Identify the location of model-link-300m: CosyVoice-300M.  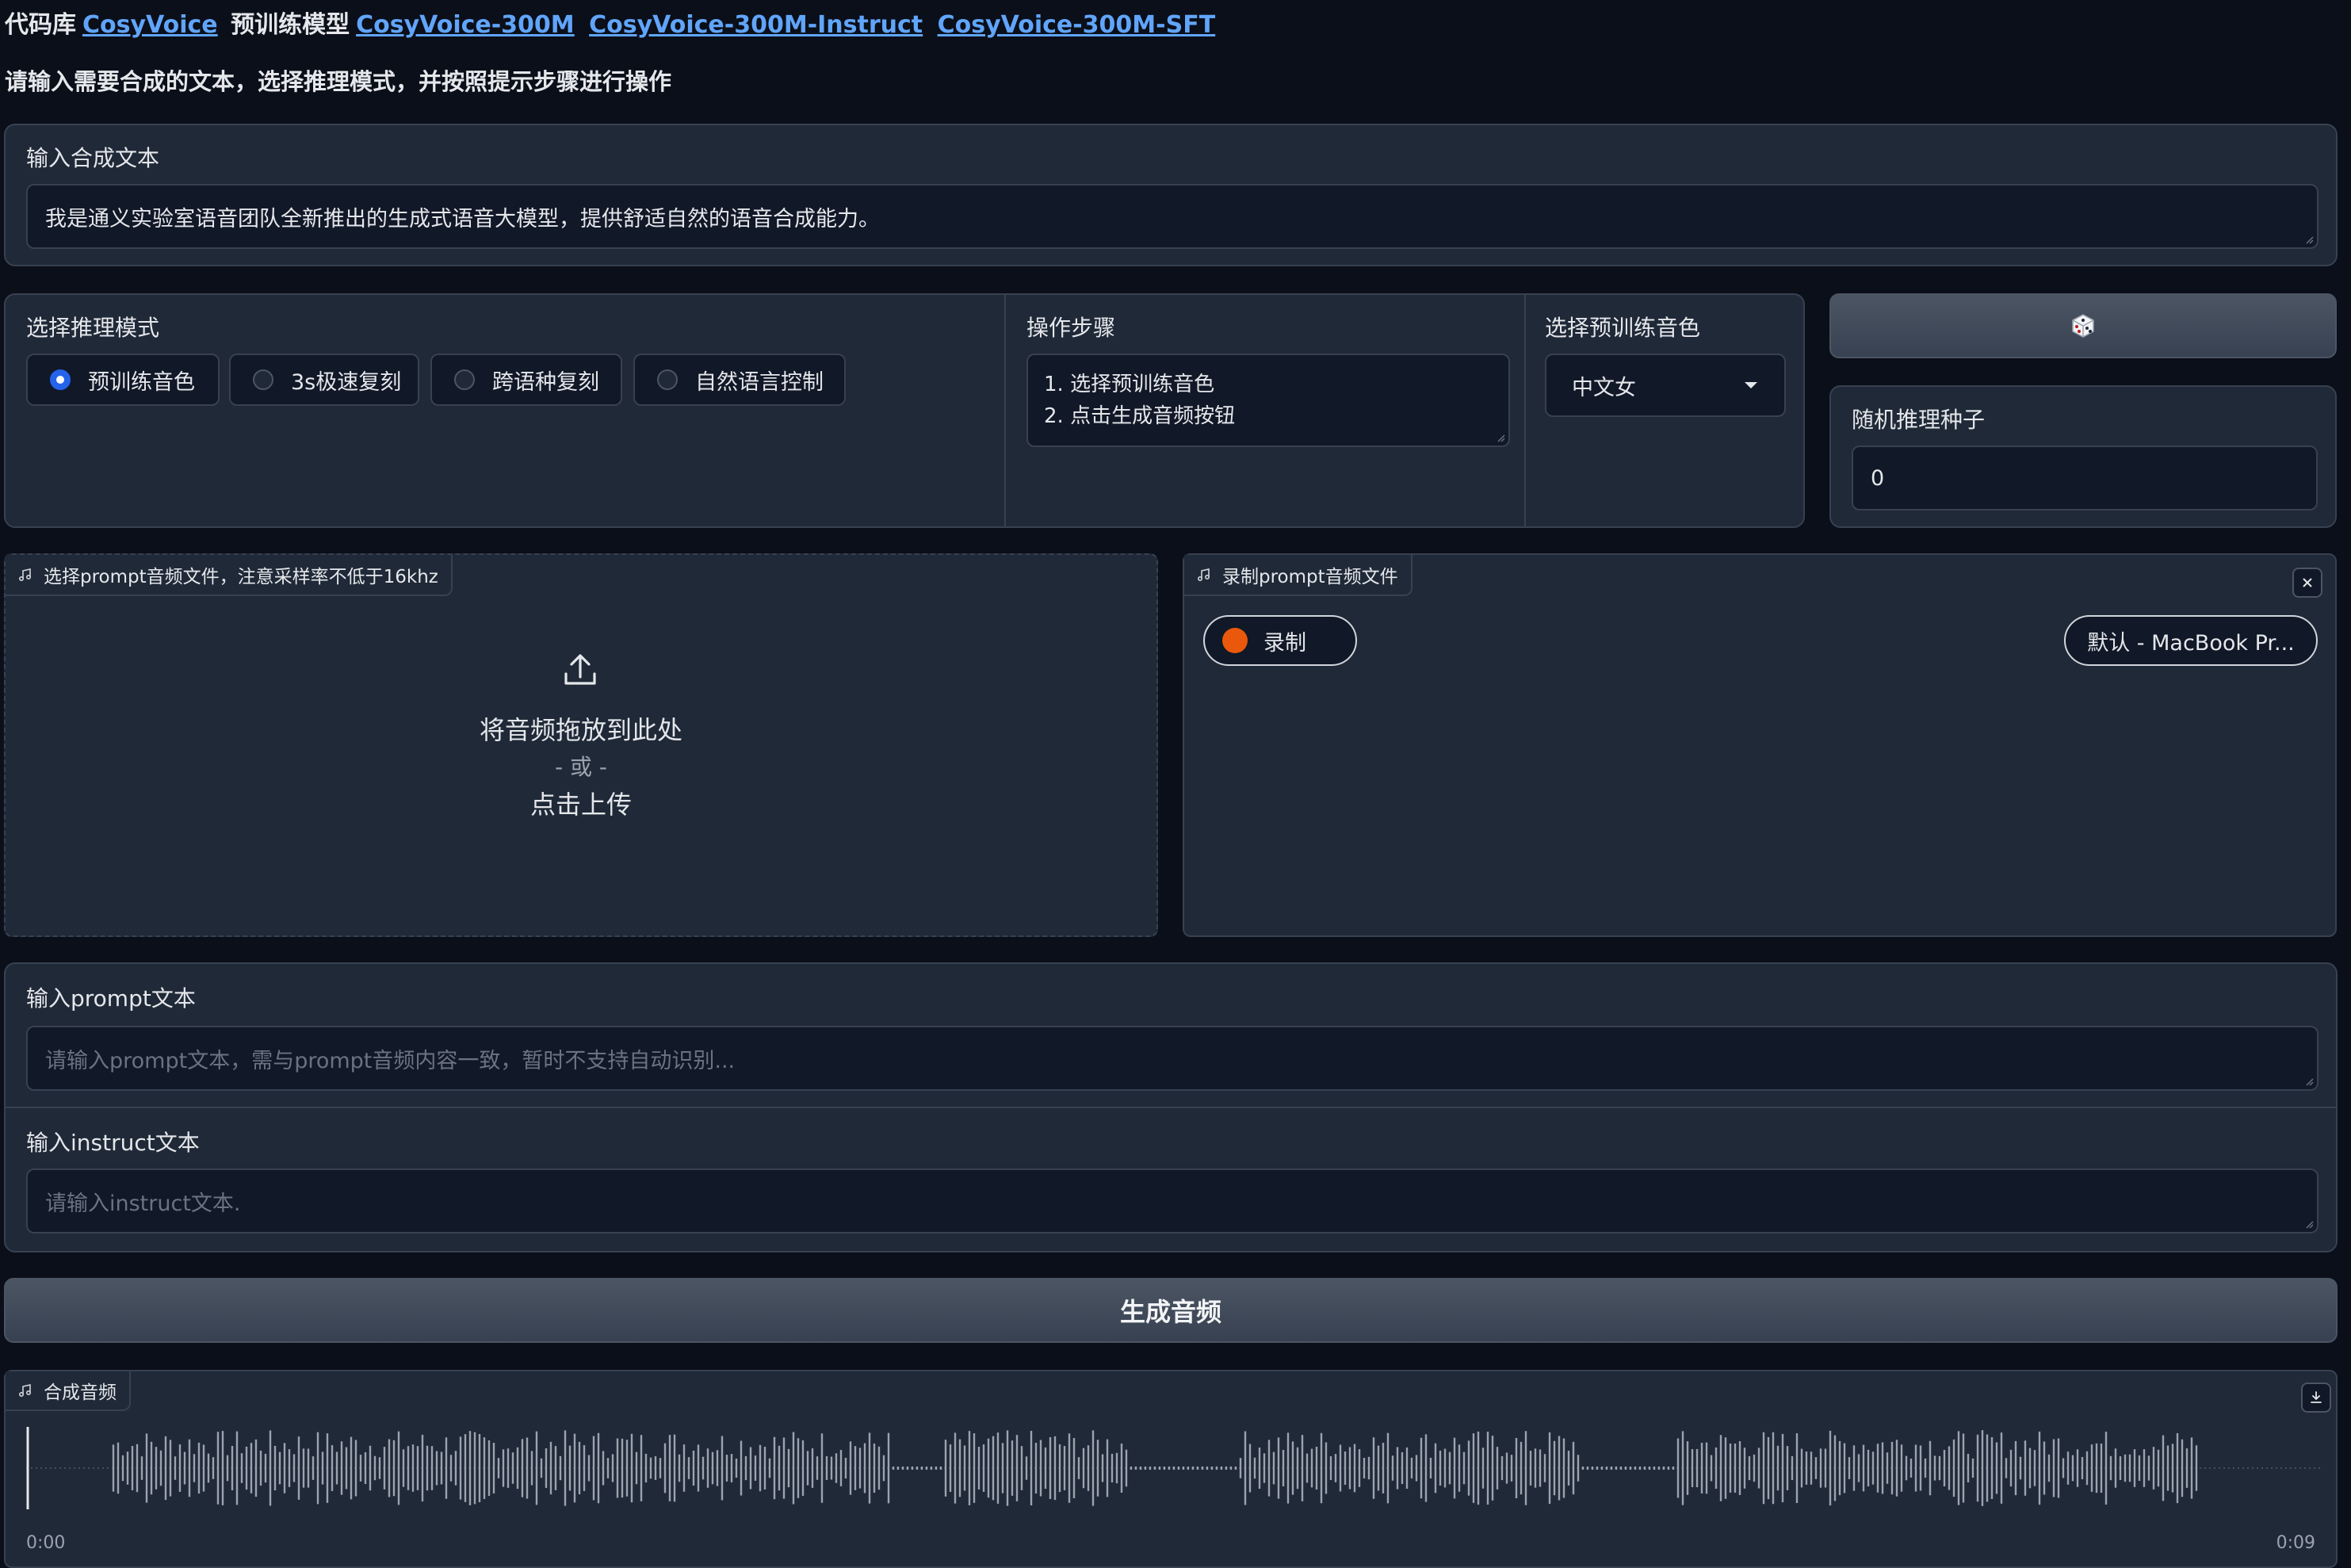
(465, 25).